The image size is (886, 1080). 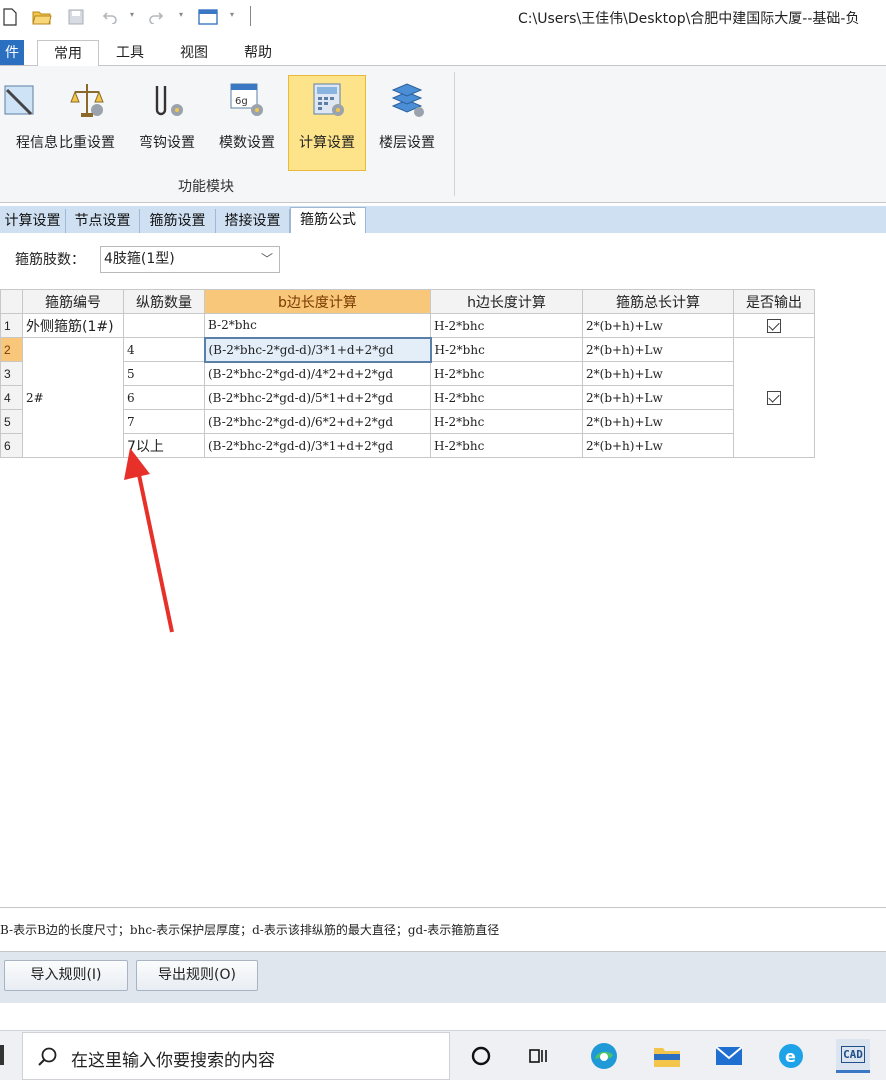 I want to click on stirrup-legs-value: 4肢箍(1型), so click(x=139, y=259).